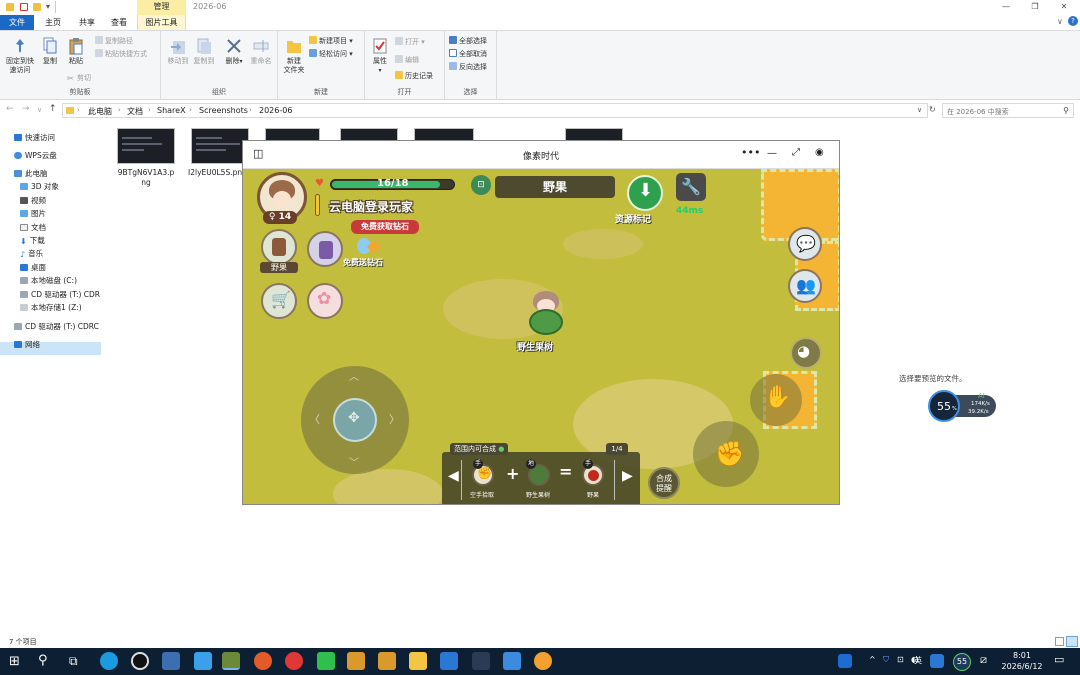 The width and height of the screenshot is (1080, 675). What do you see at coordinates (32, 240) in the screenshot?
I see `nav-item-downloads: ⬇ 下载` at bounding box center [32, 240].